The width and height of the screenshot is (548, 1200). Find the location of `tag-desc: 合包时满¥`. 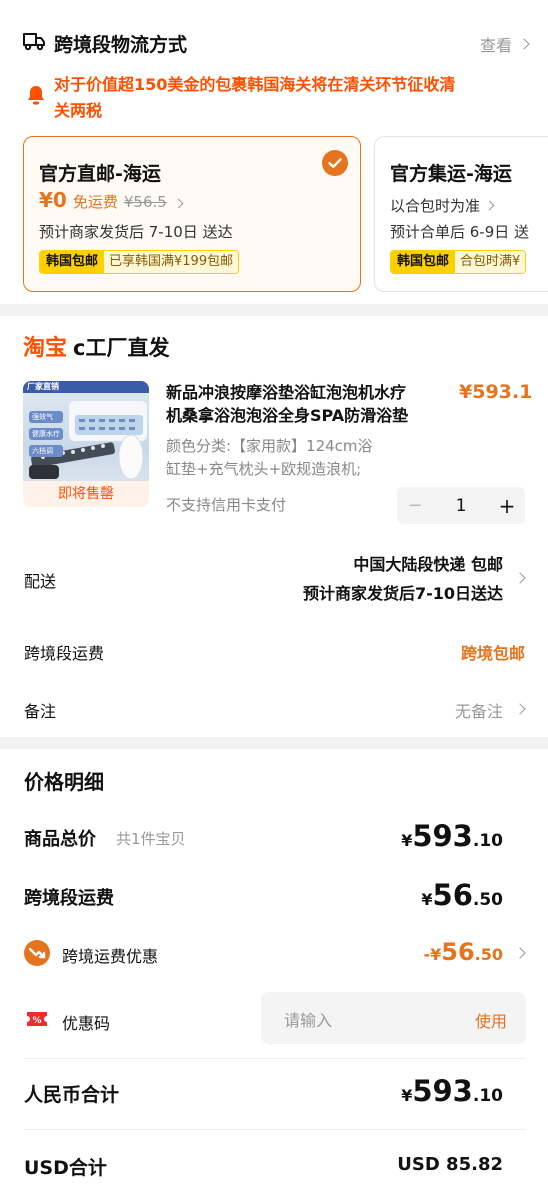

tag-desc: 合包时满¥ is located at coordinates (490, 262).